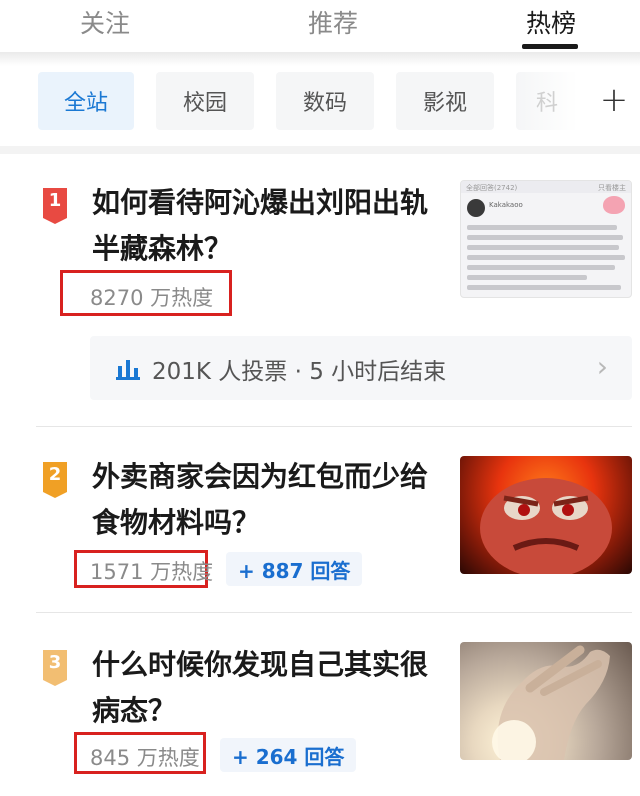  I want to click on hand-icon, so click(551, 702).